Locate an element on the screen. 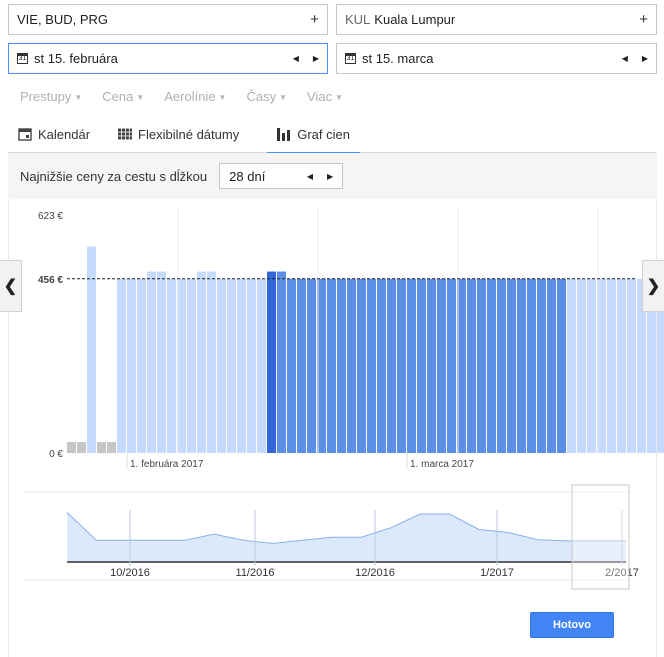  add-destination-icon: + is located at coordinates (643, 19).